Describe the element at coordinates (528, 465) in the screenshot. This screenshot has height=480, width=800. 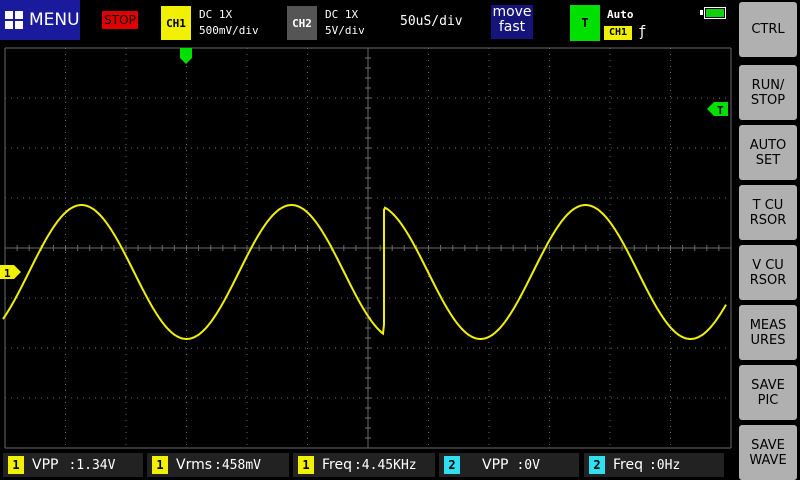
I see `meas-value: :0V` at that location.